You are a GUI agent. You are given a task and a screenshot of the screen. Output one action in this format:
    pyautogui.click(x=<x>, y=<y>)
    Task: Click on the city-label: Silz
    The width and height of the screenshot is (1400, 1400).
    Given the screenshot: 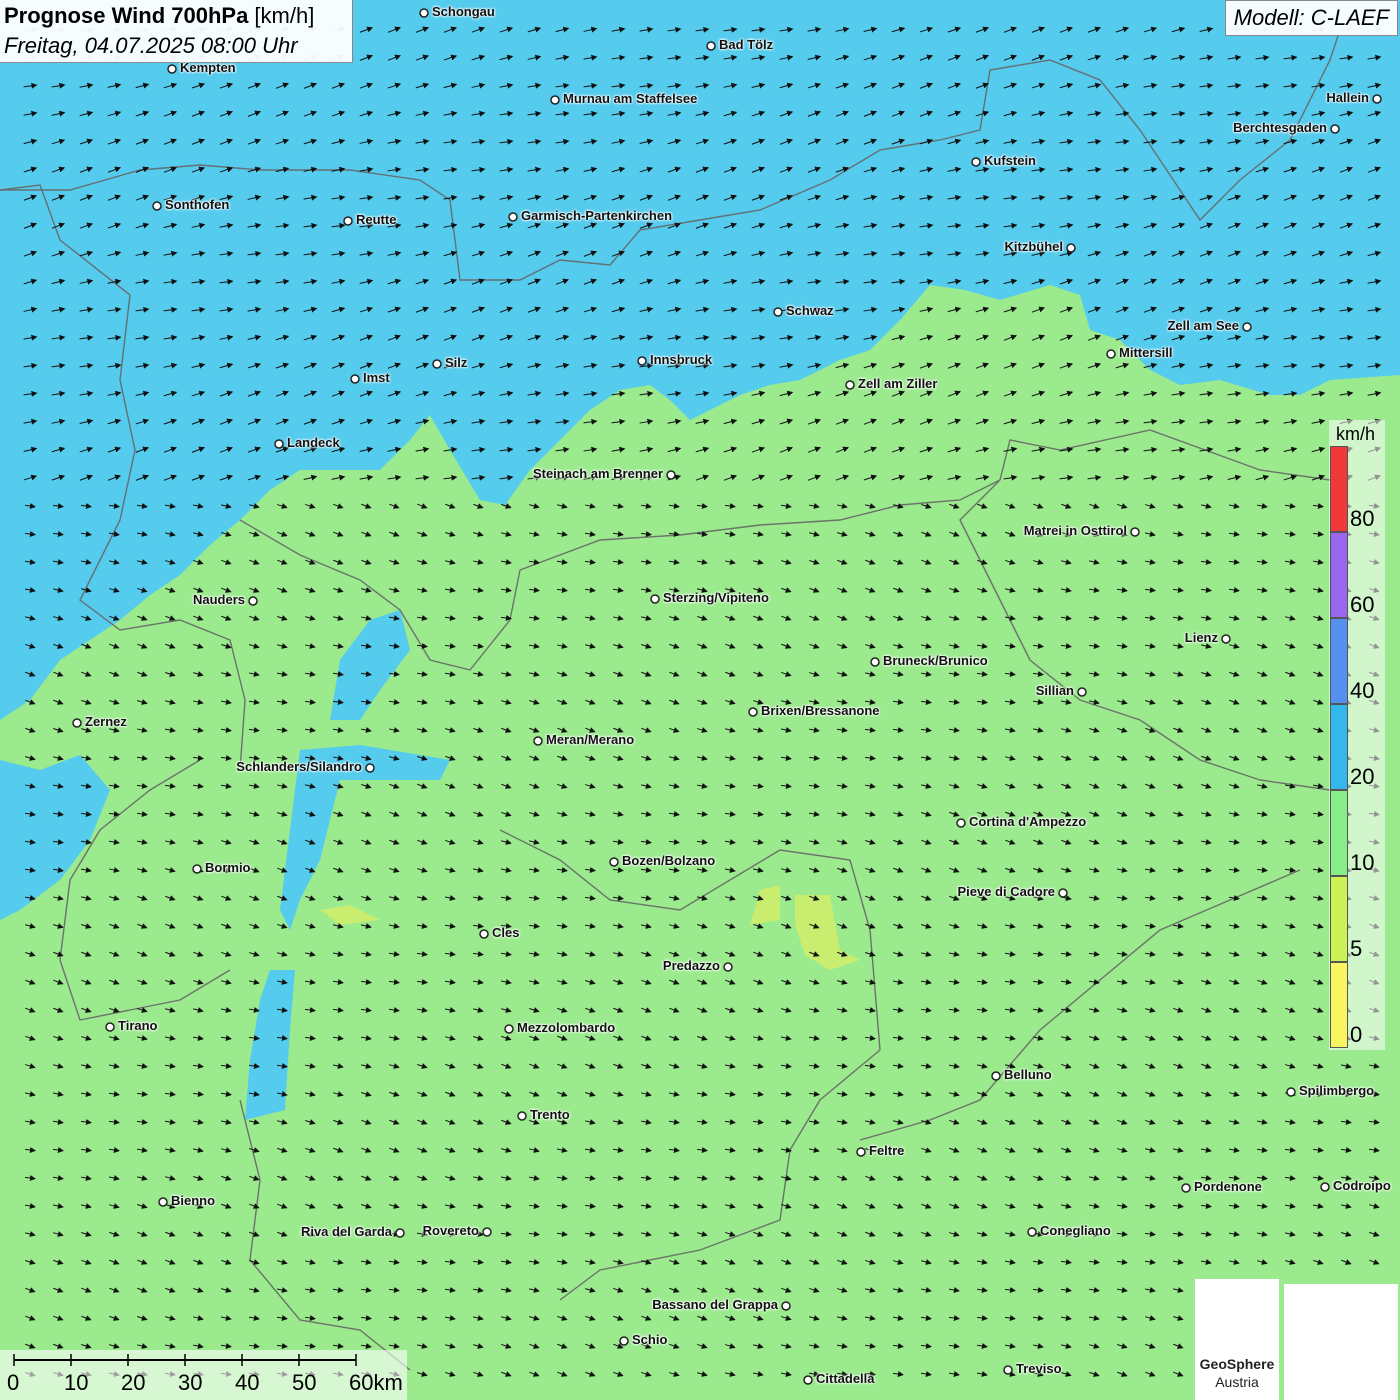 What is the action you would take?
    pyautogui.click(x=456, y=362)
    